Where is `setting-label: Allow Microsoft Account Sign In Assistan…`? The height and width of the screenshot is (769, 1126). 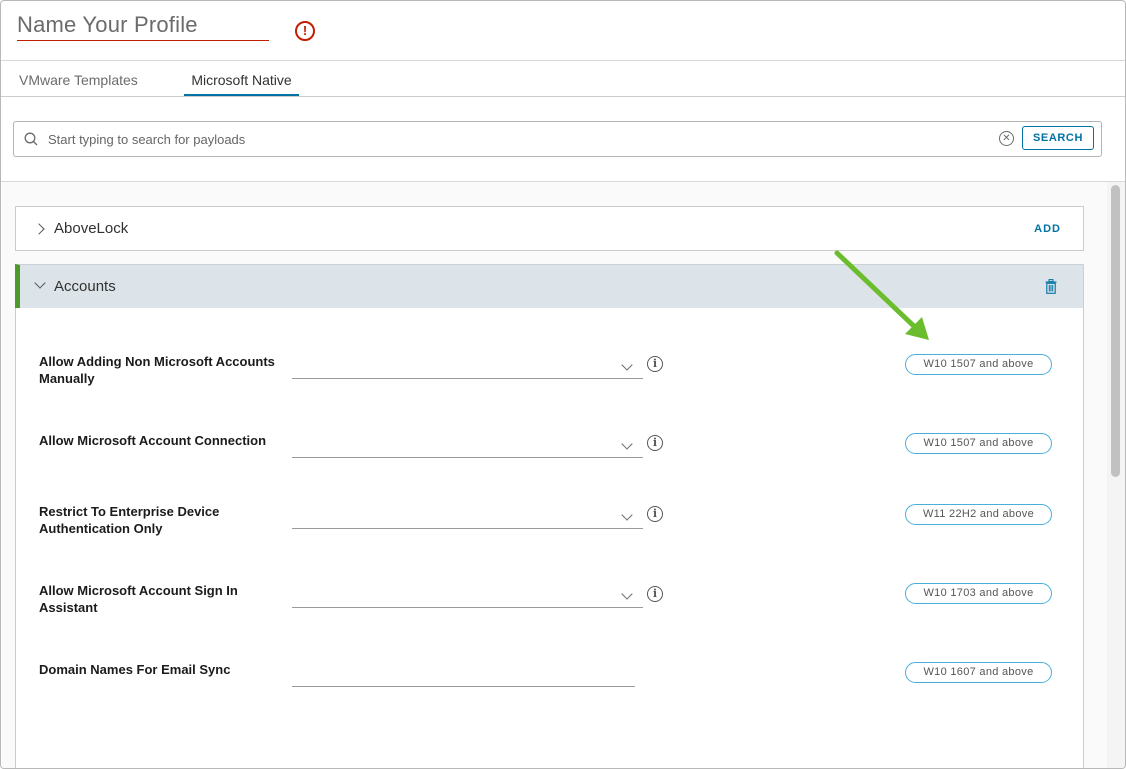
setting-label: Allow Microsoft Account Sign In Assistan… is located at coordinates (138, 599).